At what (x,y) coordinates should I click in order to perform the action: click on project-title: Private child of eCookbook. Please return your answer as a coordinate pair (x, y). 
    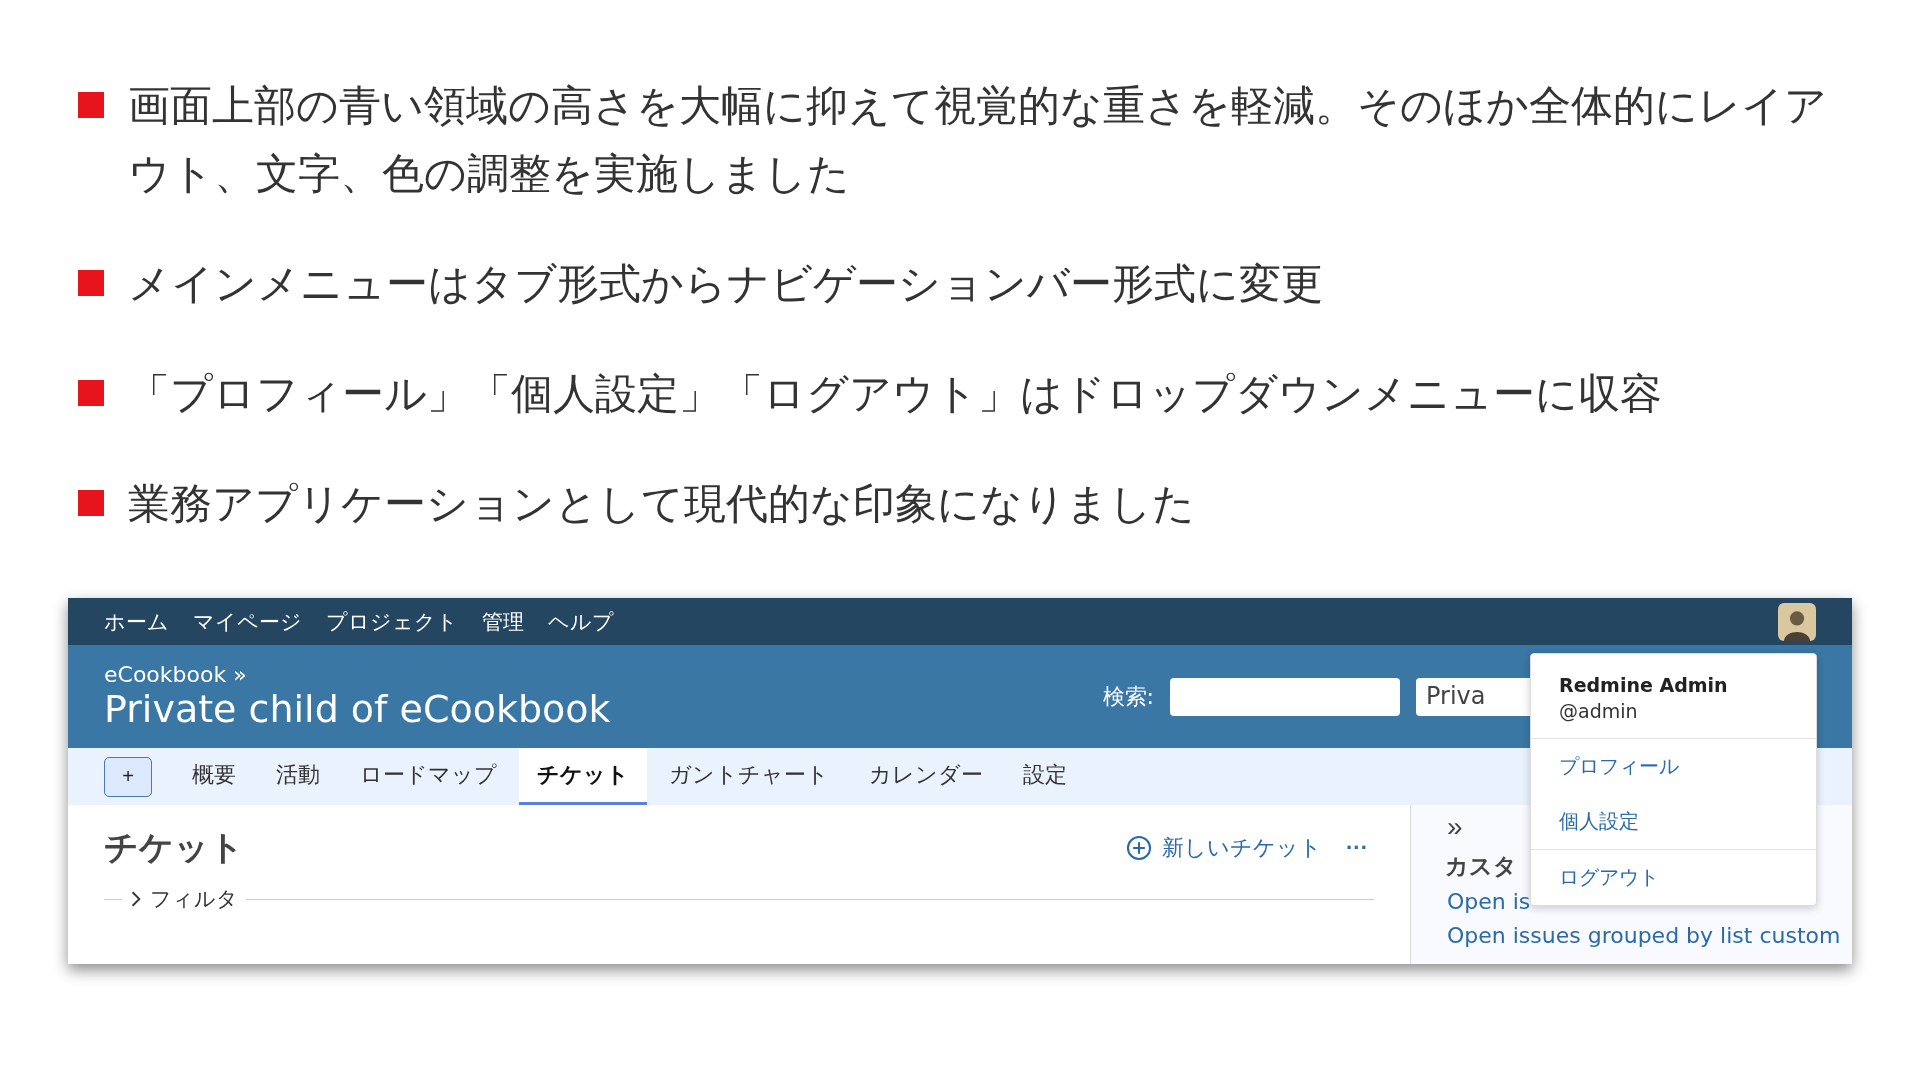
    Looking at the image, I should click on (357, 709).